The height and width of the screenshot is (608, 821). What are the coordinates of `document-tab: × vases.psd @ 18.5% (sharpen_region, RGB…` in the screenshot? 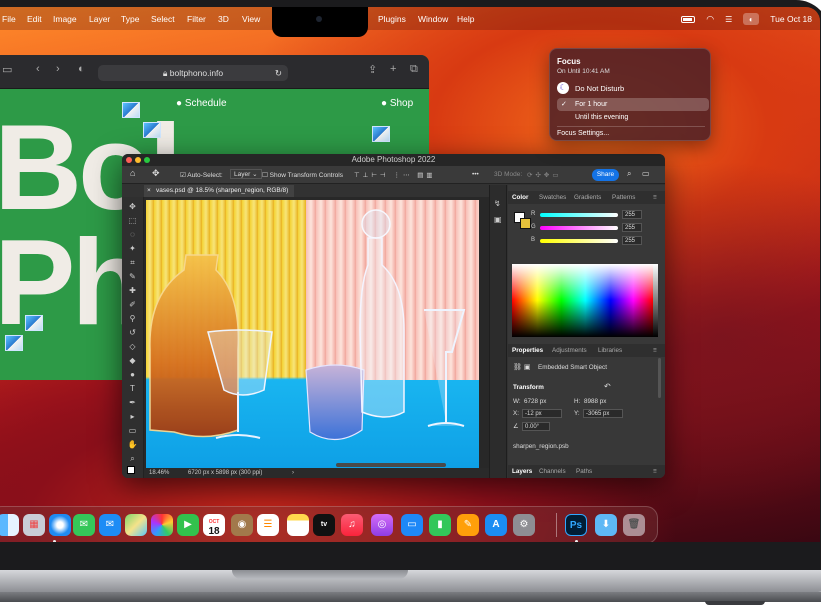 It's located at (219, 191).